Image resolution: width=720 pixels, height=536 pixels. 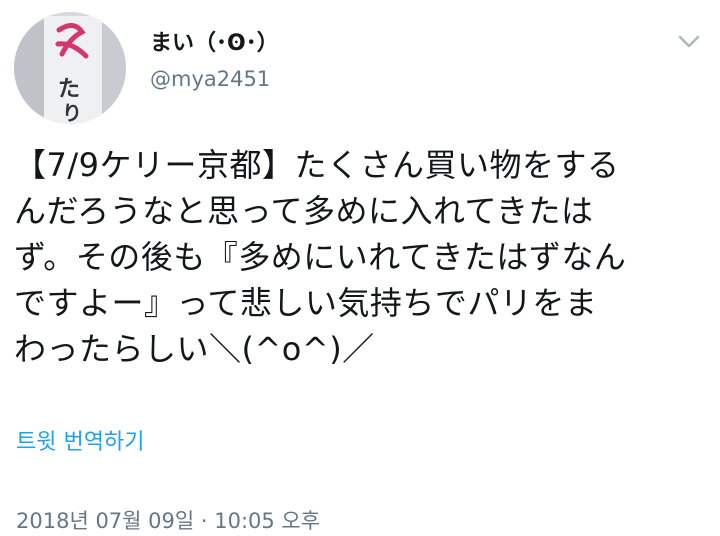 What do you see at coordinates (214, 79) in the screenshot?
I see `user-handle: @mya2451` at bounding box center [214, 79].